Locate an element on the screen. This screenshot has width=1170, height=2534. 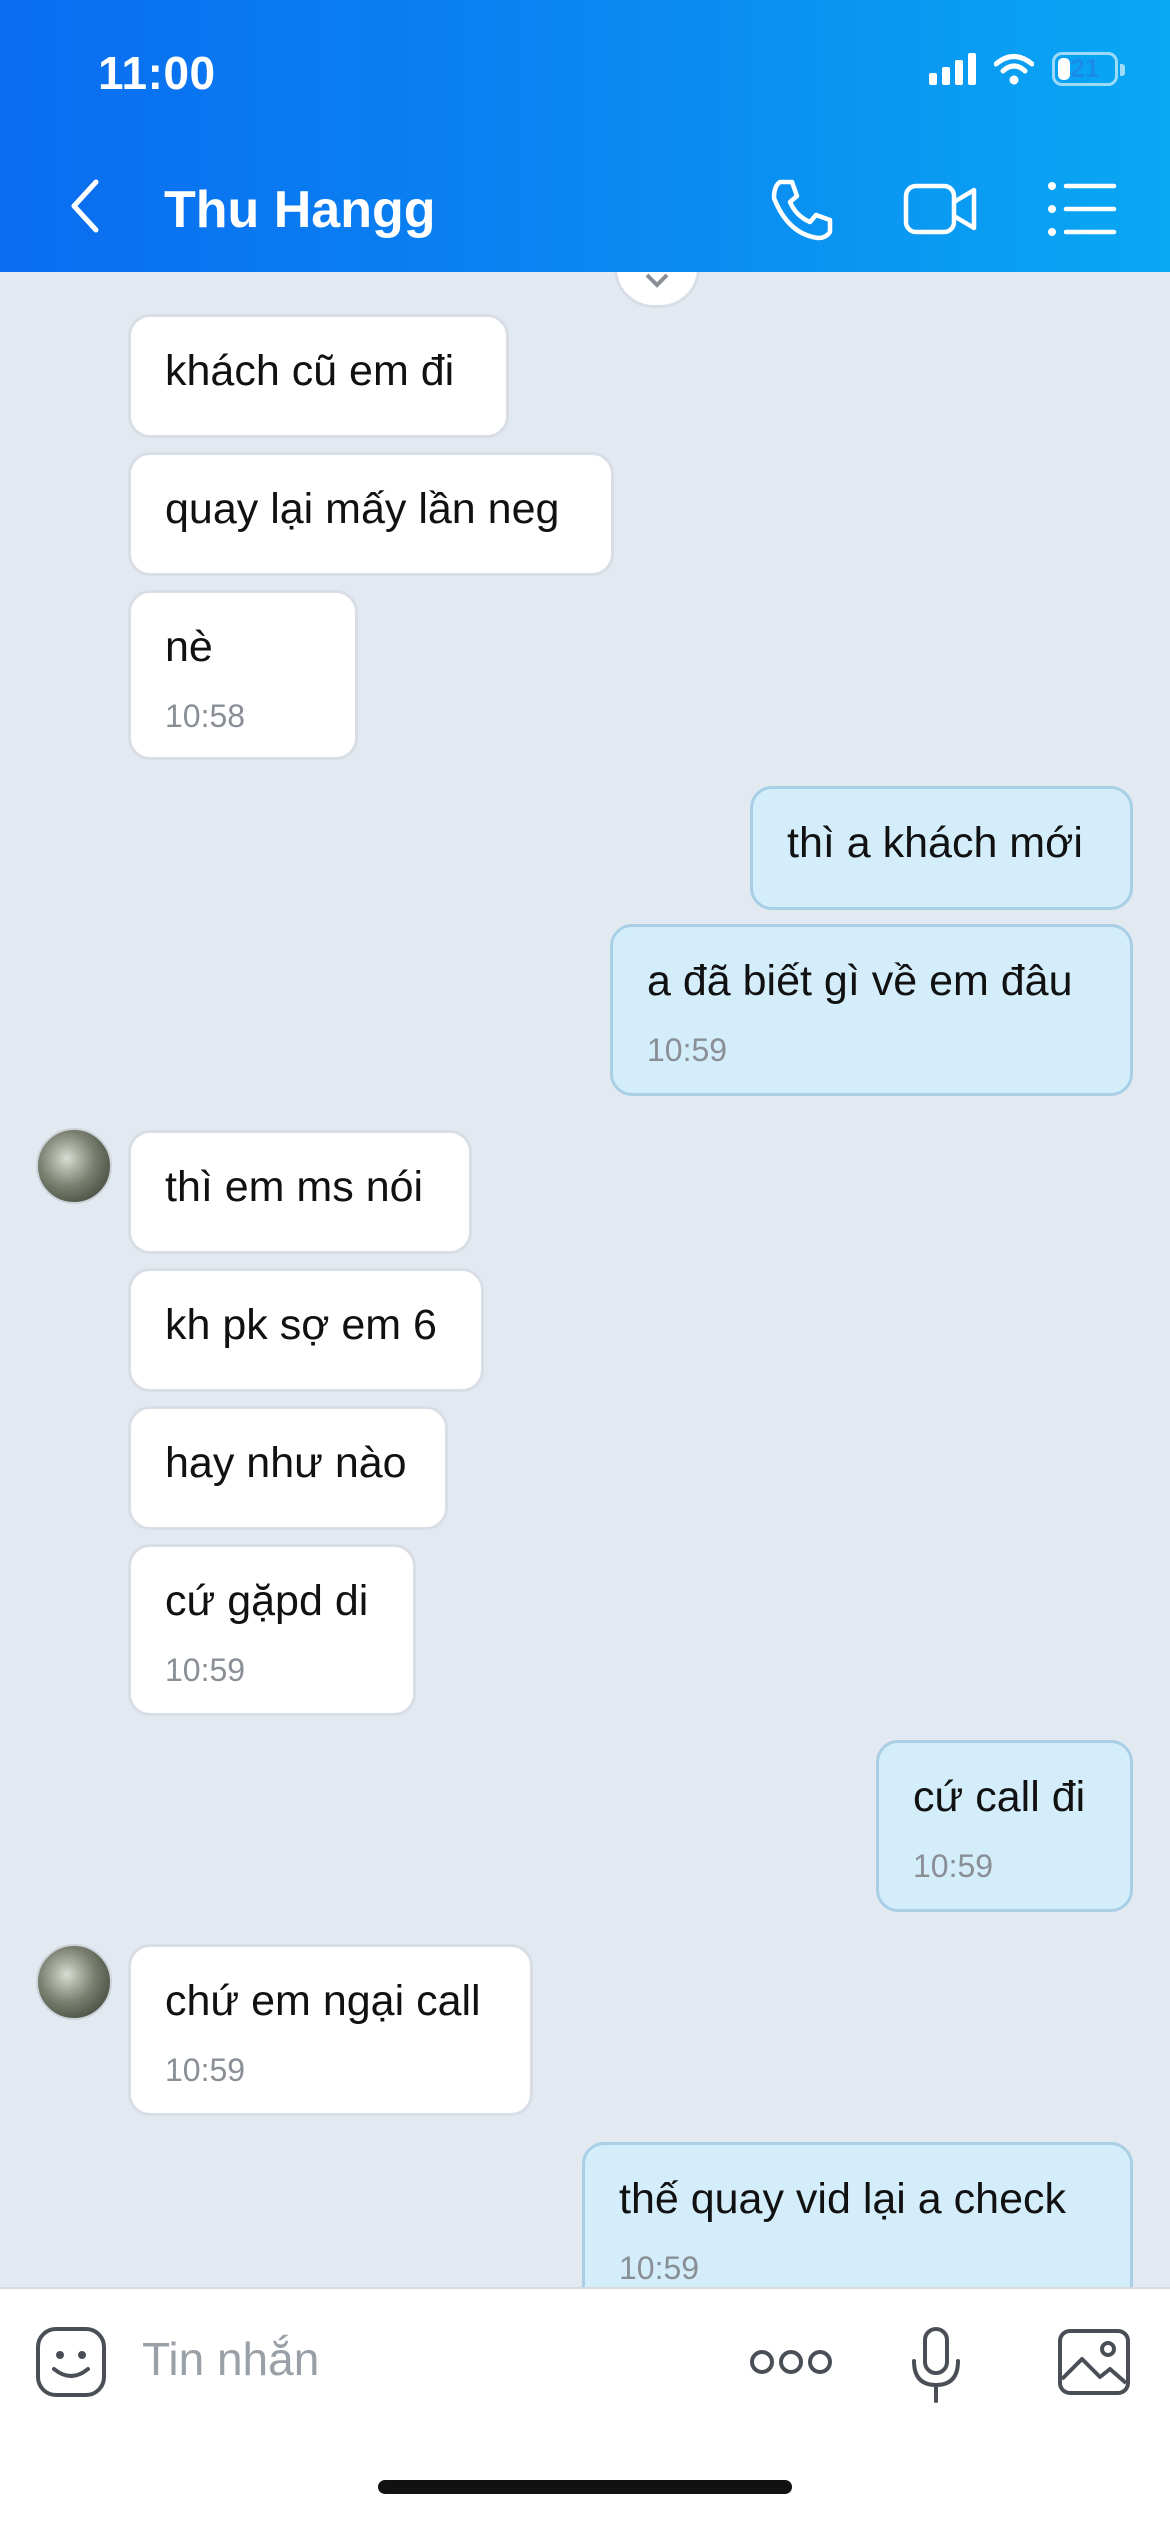
list-icon is located at coordinates (1082, 209).